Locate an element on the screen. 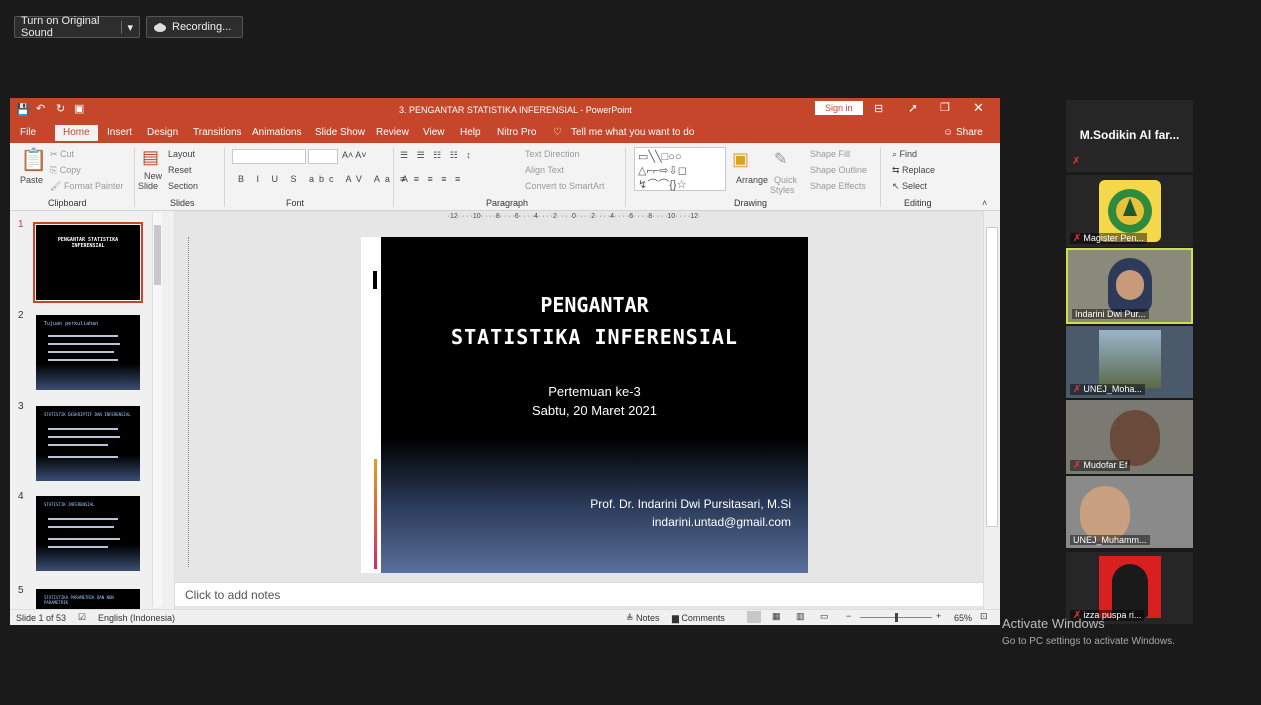 This screenshot has height=705, width=1261. close-icon: ✕ is located at coordinates (978, 108).